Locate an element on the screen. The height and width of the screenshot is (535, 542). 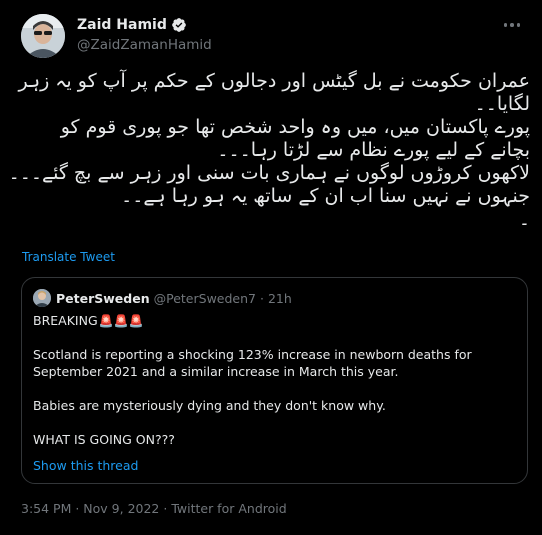
author-display-name: Zaid Hamid is located at coordinates (122, 25).